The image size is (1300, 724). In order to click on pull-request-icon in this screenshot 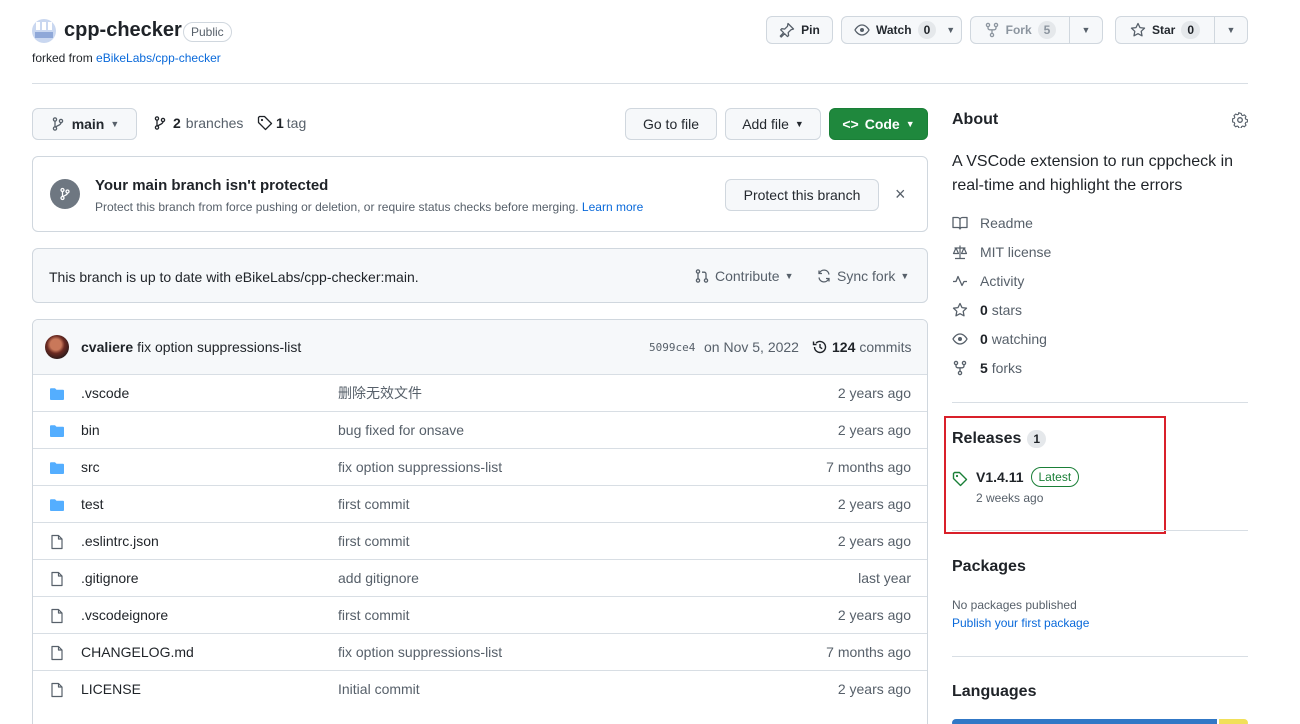, I will do `click(702, 276)`.